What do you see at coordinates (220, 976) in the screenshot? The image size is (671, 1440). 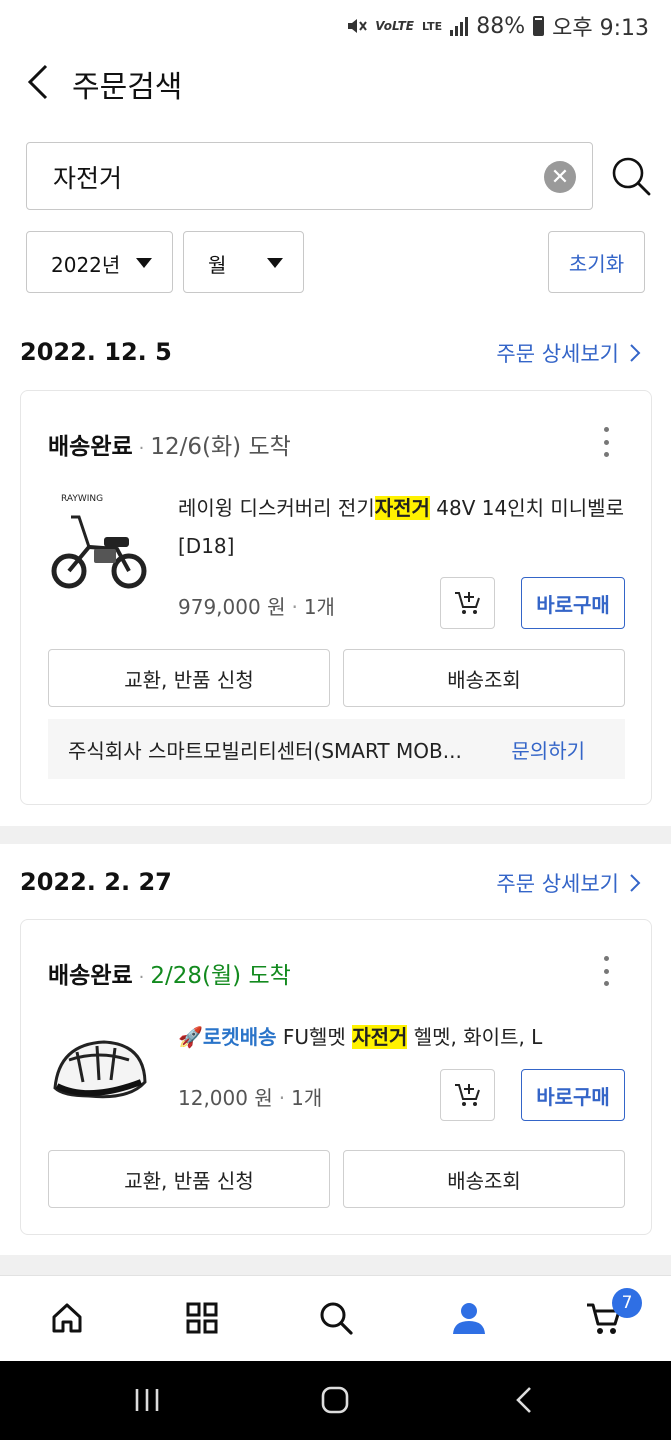 I see `arrival-date: 2/28(월) 도착` at bounding box center [220, 976].